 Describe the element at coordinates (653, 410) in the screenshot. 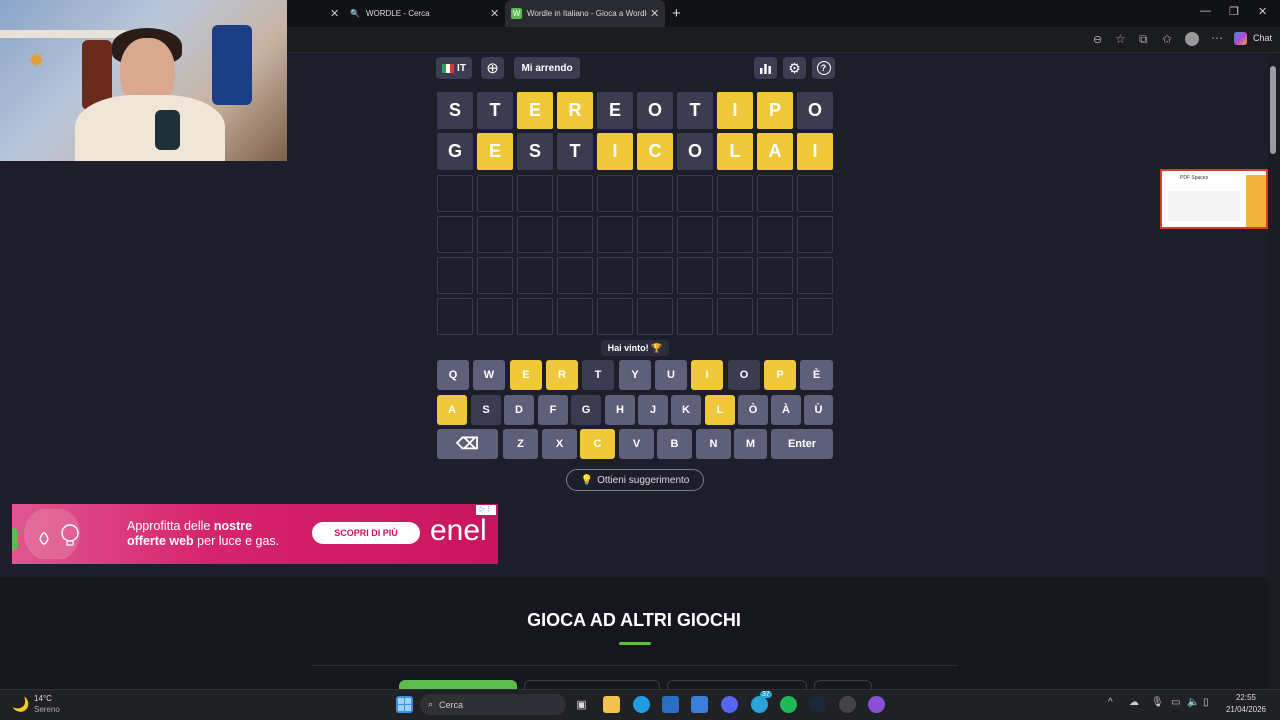

I see `key: J` at that location.